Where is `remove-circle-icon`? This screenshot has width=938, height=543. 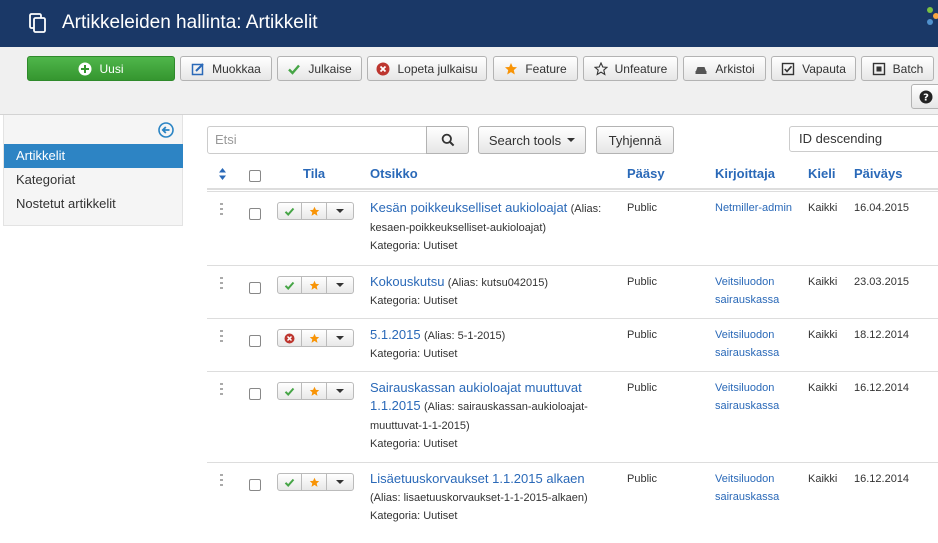 remove-circle-icon is located at coordinates (289, 338).